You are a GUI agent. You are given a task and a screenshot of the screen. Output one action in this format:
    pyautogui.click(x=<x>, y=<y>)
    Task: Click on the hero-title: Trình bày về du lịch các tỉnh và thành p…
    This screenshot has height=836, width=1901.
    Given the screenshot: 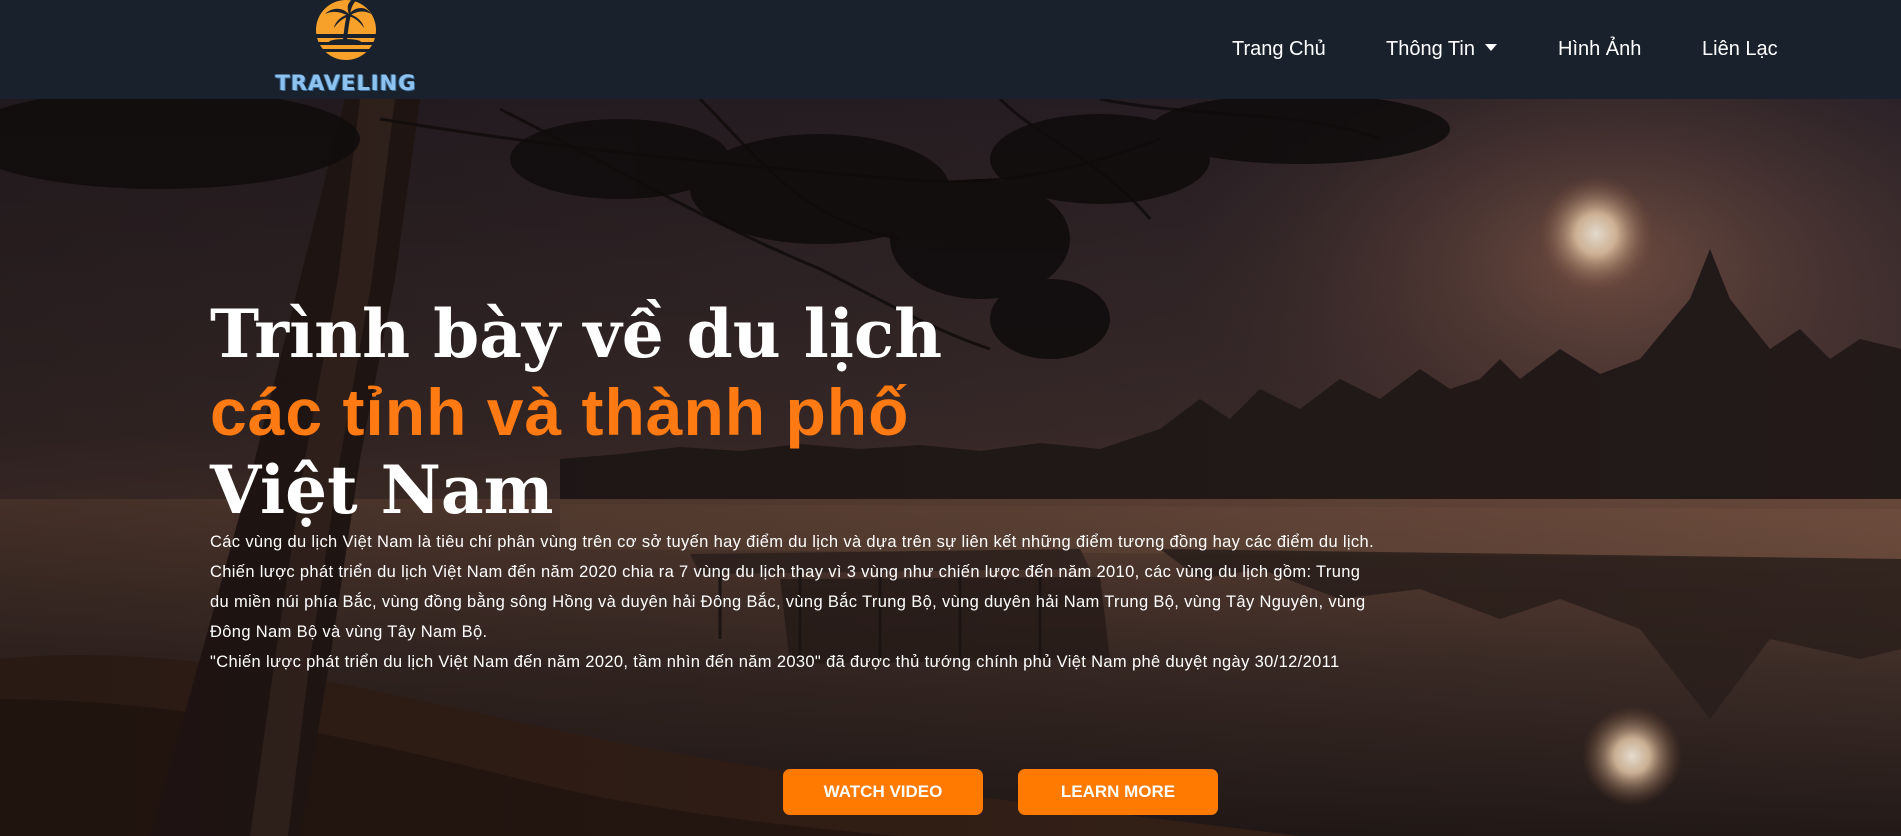 What is the action you would take?
    pyautogui.click(x=710, y=412)
    